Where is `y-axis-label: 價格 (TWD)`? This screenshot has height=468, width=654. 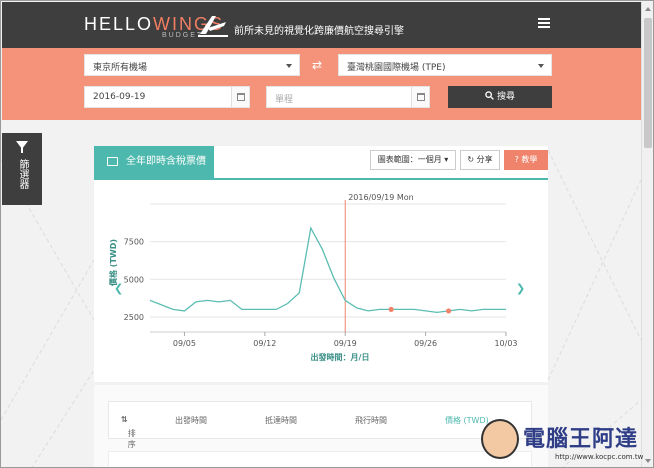 y-axis-label: 價格 (TWD) is located at coordinates (113, 263).